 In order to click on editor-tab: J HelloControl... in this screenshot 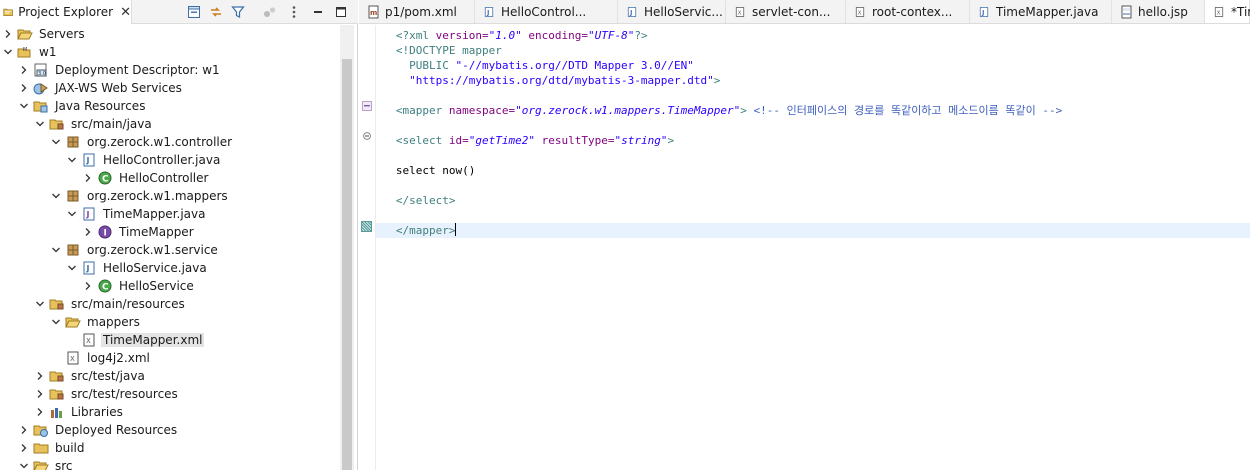, I will do `click(546, 11)`.